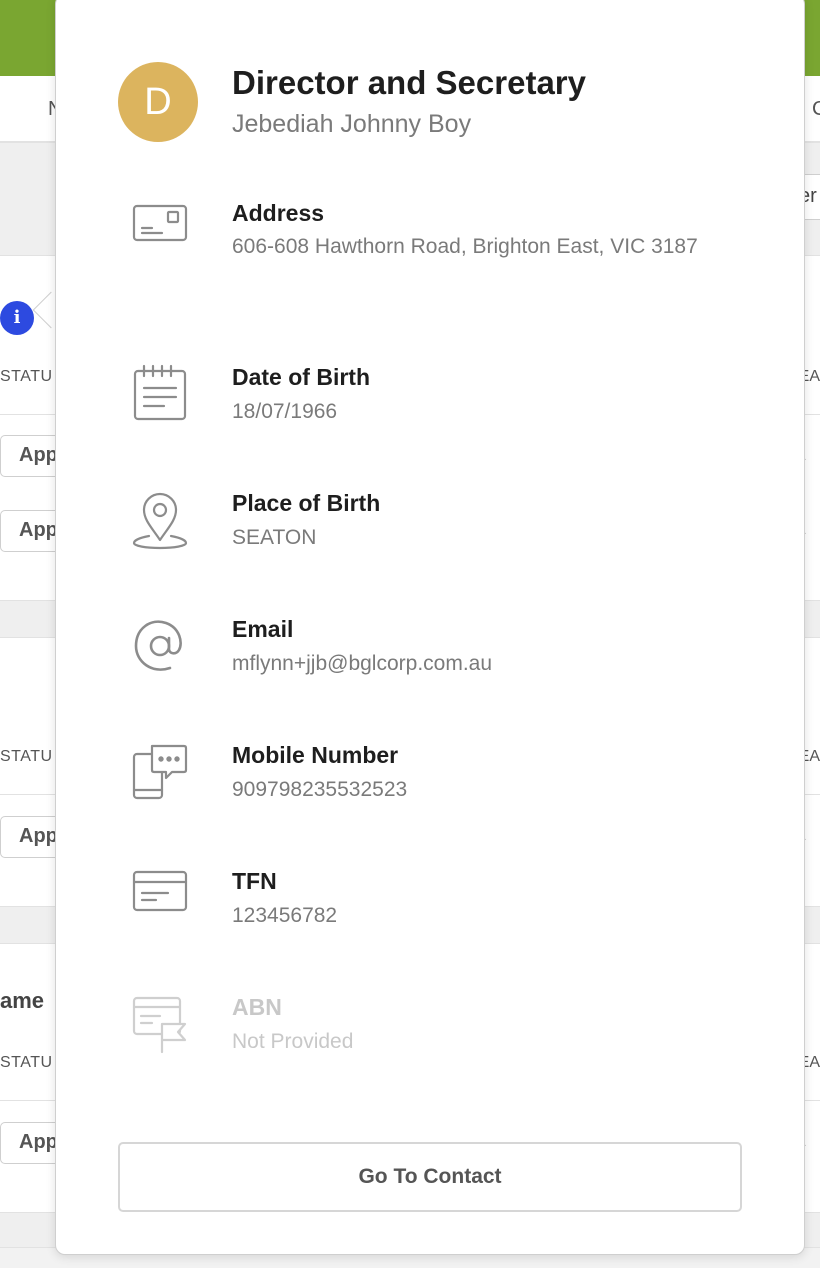  What do you see at coordinates (352, 124) in the screenshot?
I see `popover-subtitle: Jebediah Johnny Boy` at bounding box center [352, 124].